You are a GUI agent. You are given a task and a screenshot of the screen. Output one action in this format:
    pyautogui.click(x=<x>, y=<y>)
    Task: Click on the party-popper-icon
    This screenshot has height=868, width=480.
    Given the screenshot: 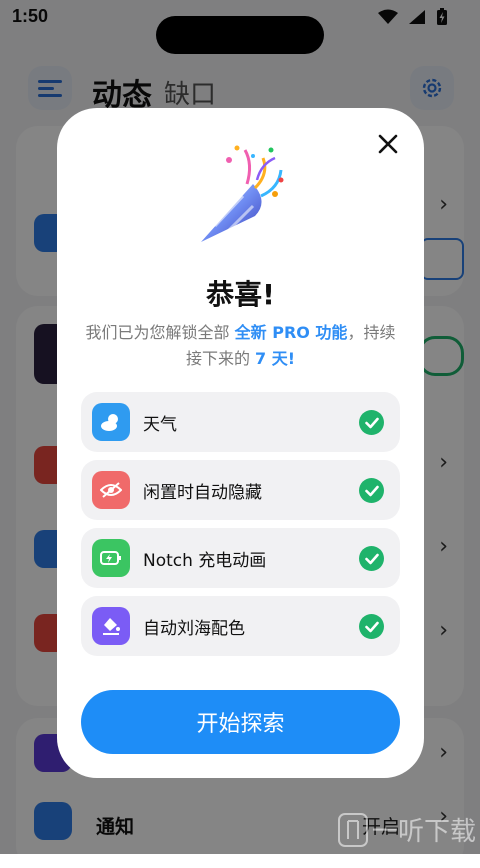 What is the action you would take?
    pyautogui.click(x=242, y=193)
    